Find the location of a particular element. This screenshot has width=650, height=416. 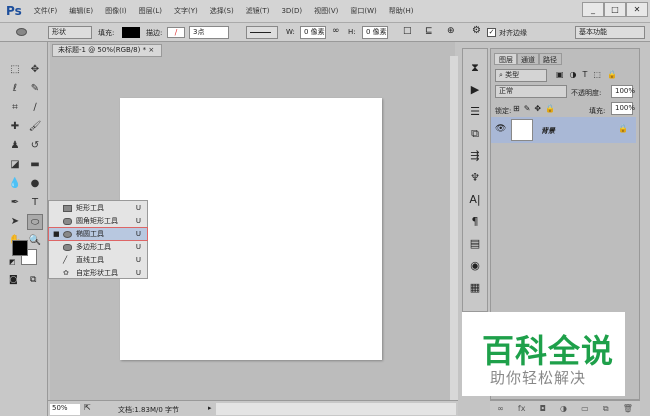

close-button: ✕ is located at coordinates (637, 9).